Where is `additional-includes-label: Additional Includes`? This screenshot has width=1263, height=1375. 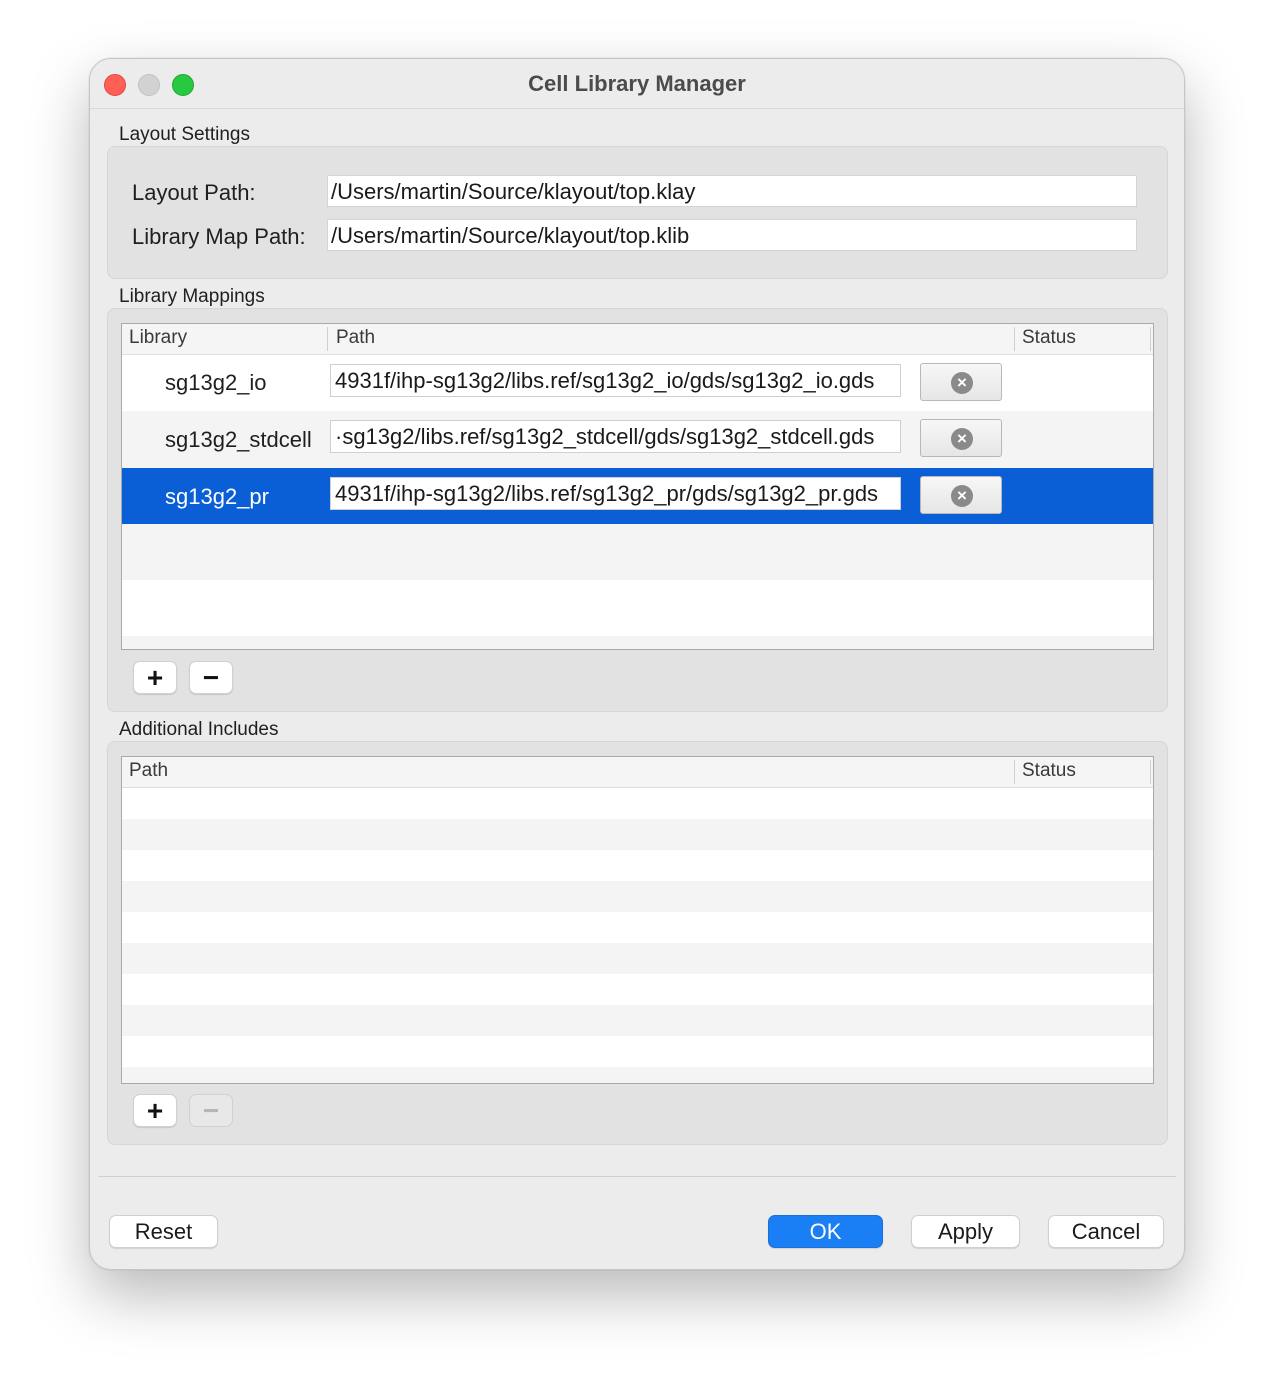 additional-includes-label: Additional Includes is located at coordinates (199, 729).